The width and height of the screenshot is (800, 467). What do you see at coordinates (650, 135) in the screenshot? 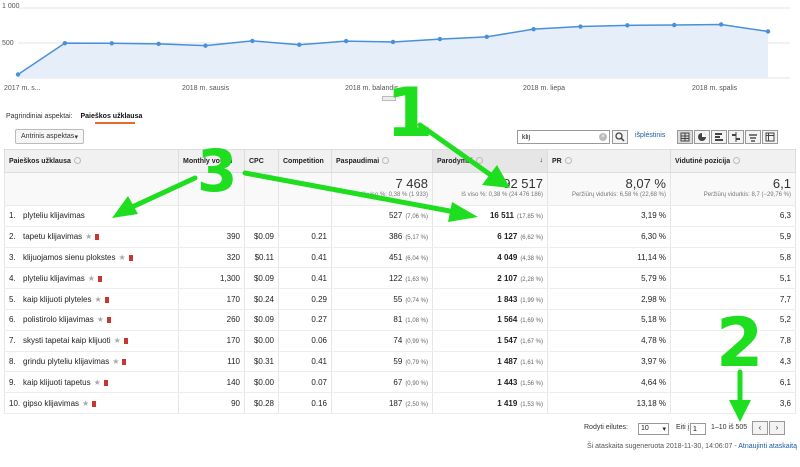
I see `advanced-filter-link: išplėstinis` at bounding box center [650, 135].